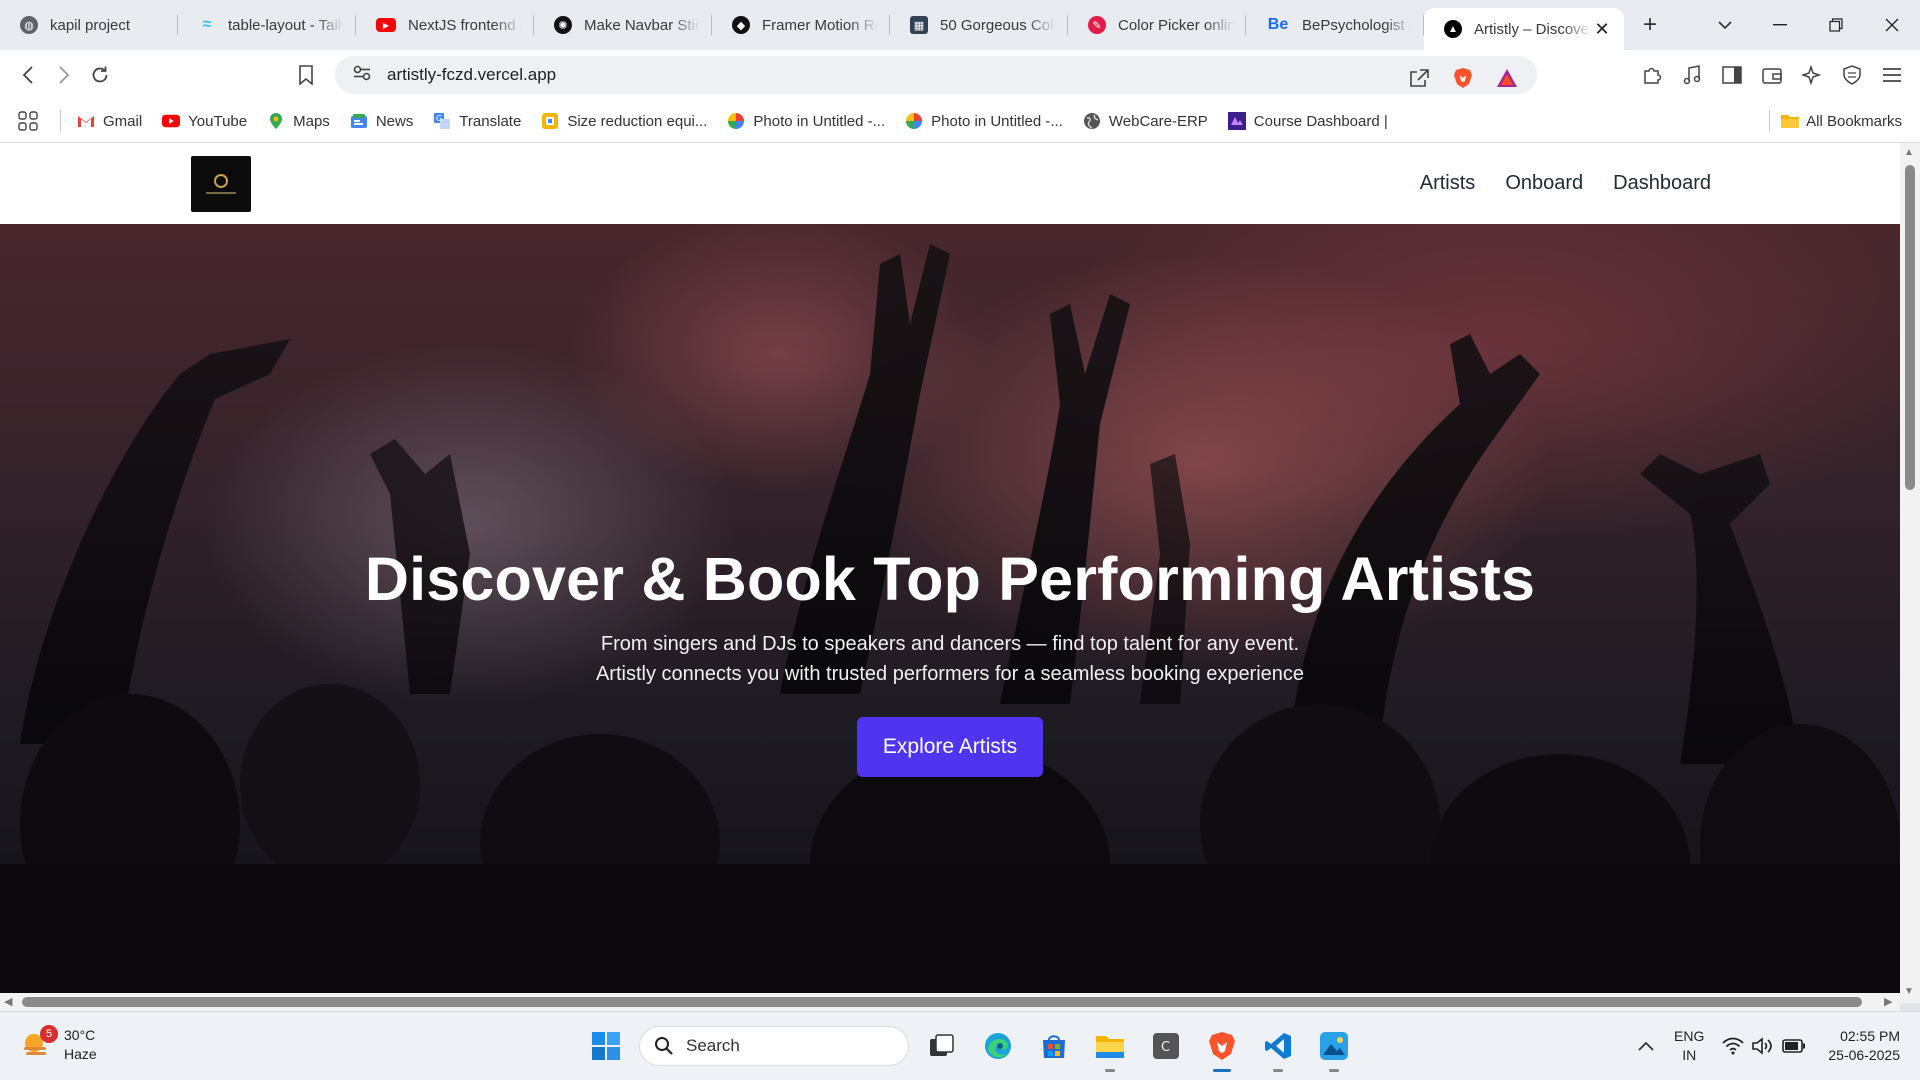 This screenshot has width=1920, height=1080. I want to click on bookmark-course-dashboard: Course Dashboard |, so click(1307, 121).